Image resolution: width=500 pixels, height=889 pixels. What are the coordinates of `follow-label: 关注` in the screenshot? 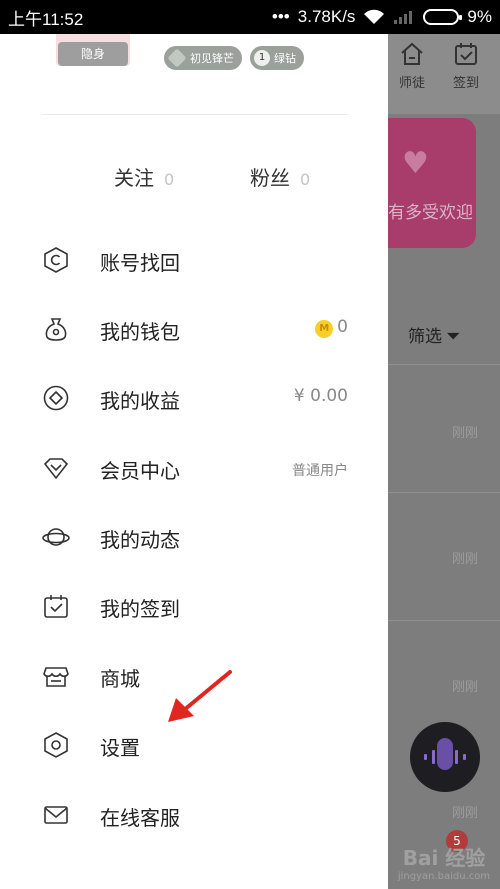 It's located at (134, 178).